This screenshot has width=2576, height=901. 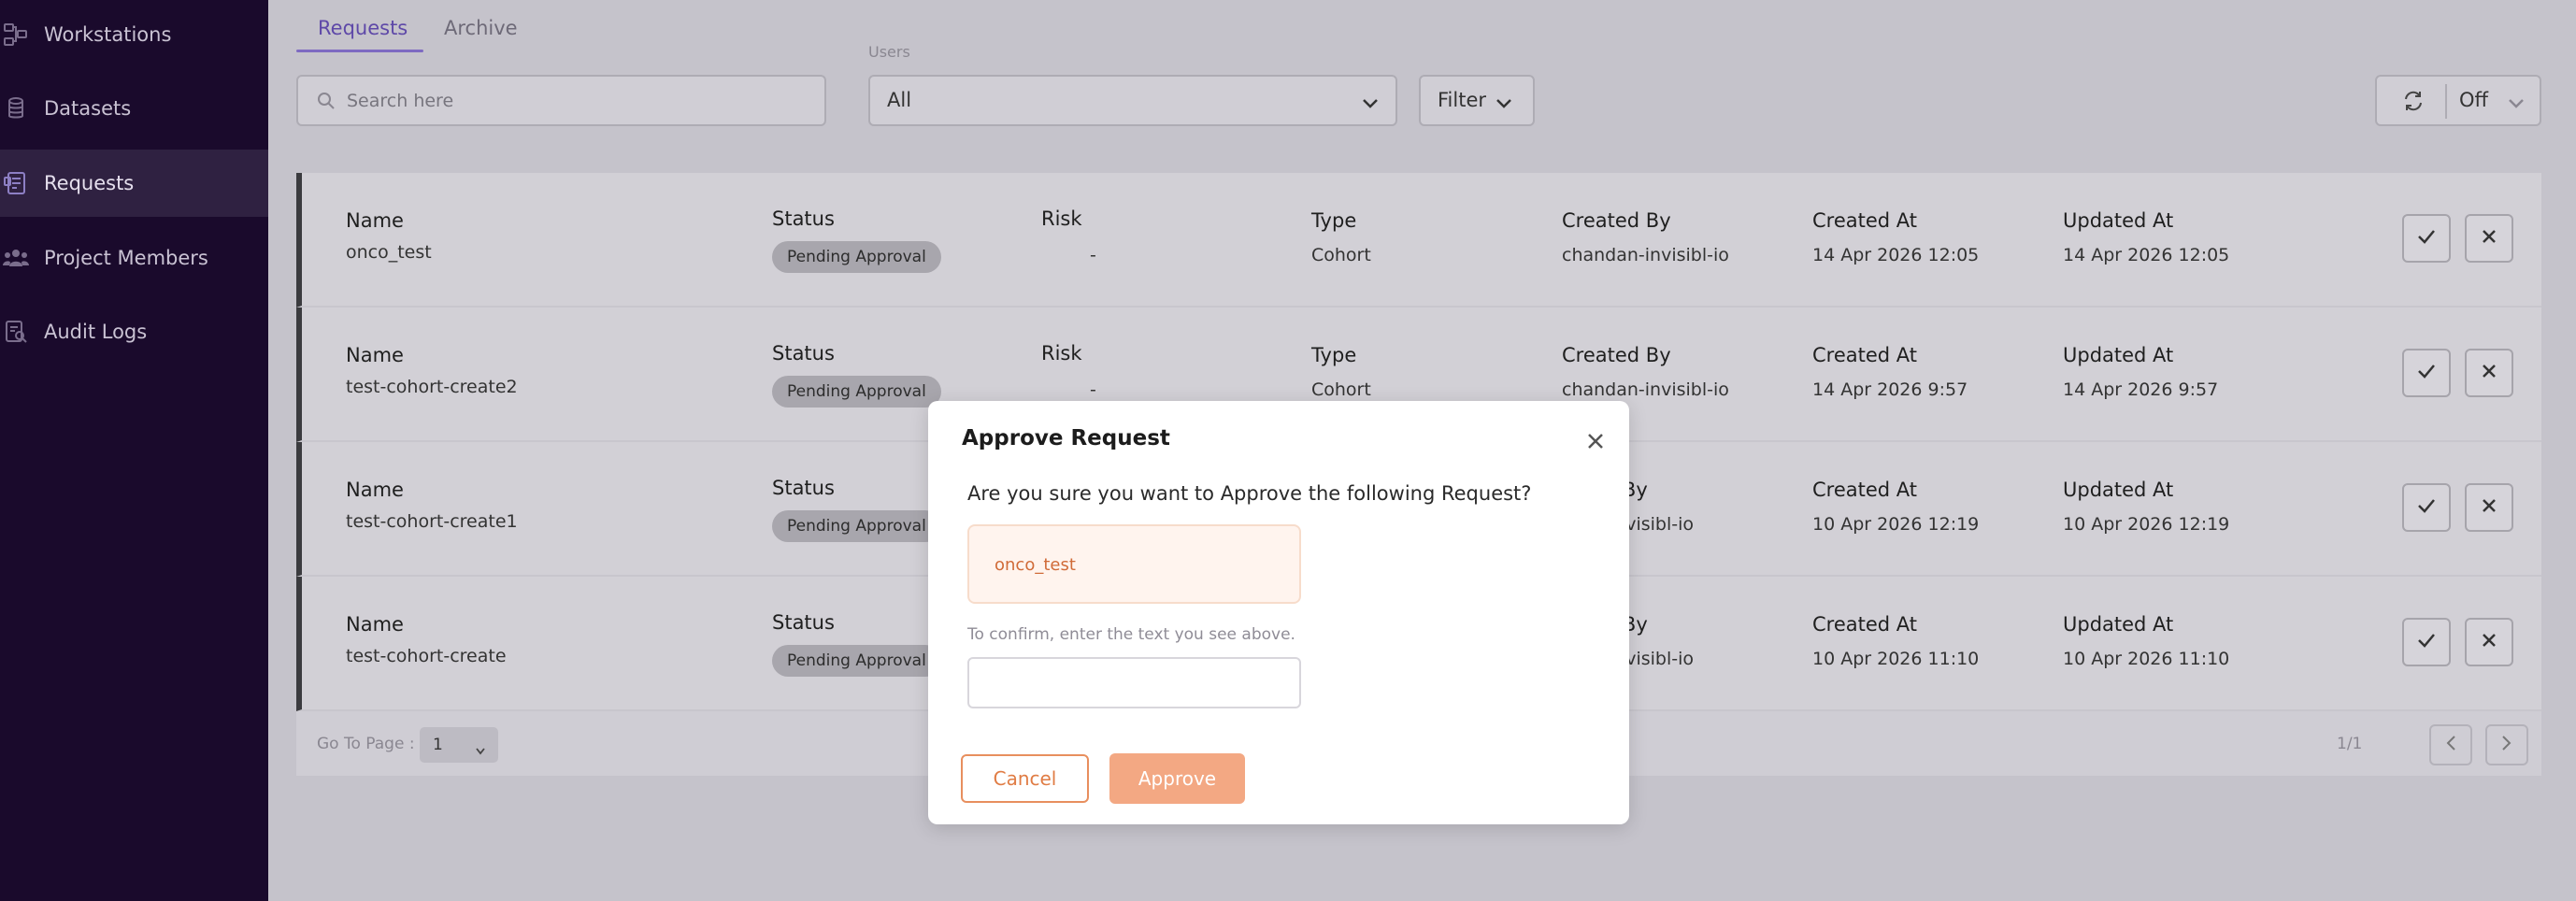 I want to click on auto-refresh-control: Off, so click(x=2458, y=100).